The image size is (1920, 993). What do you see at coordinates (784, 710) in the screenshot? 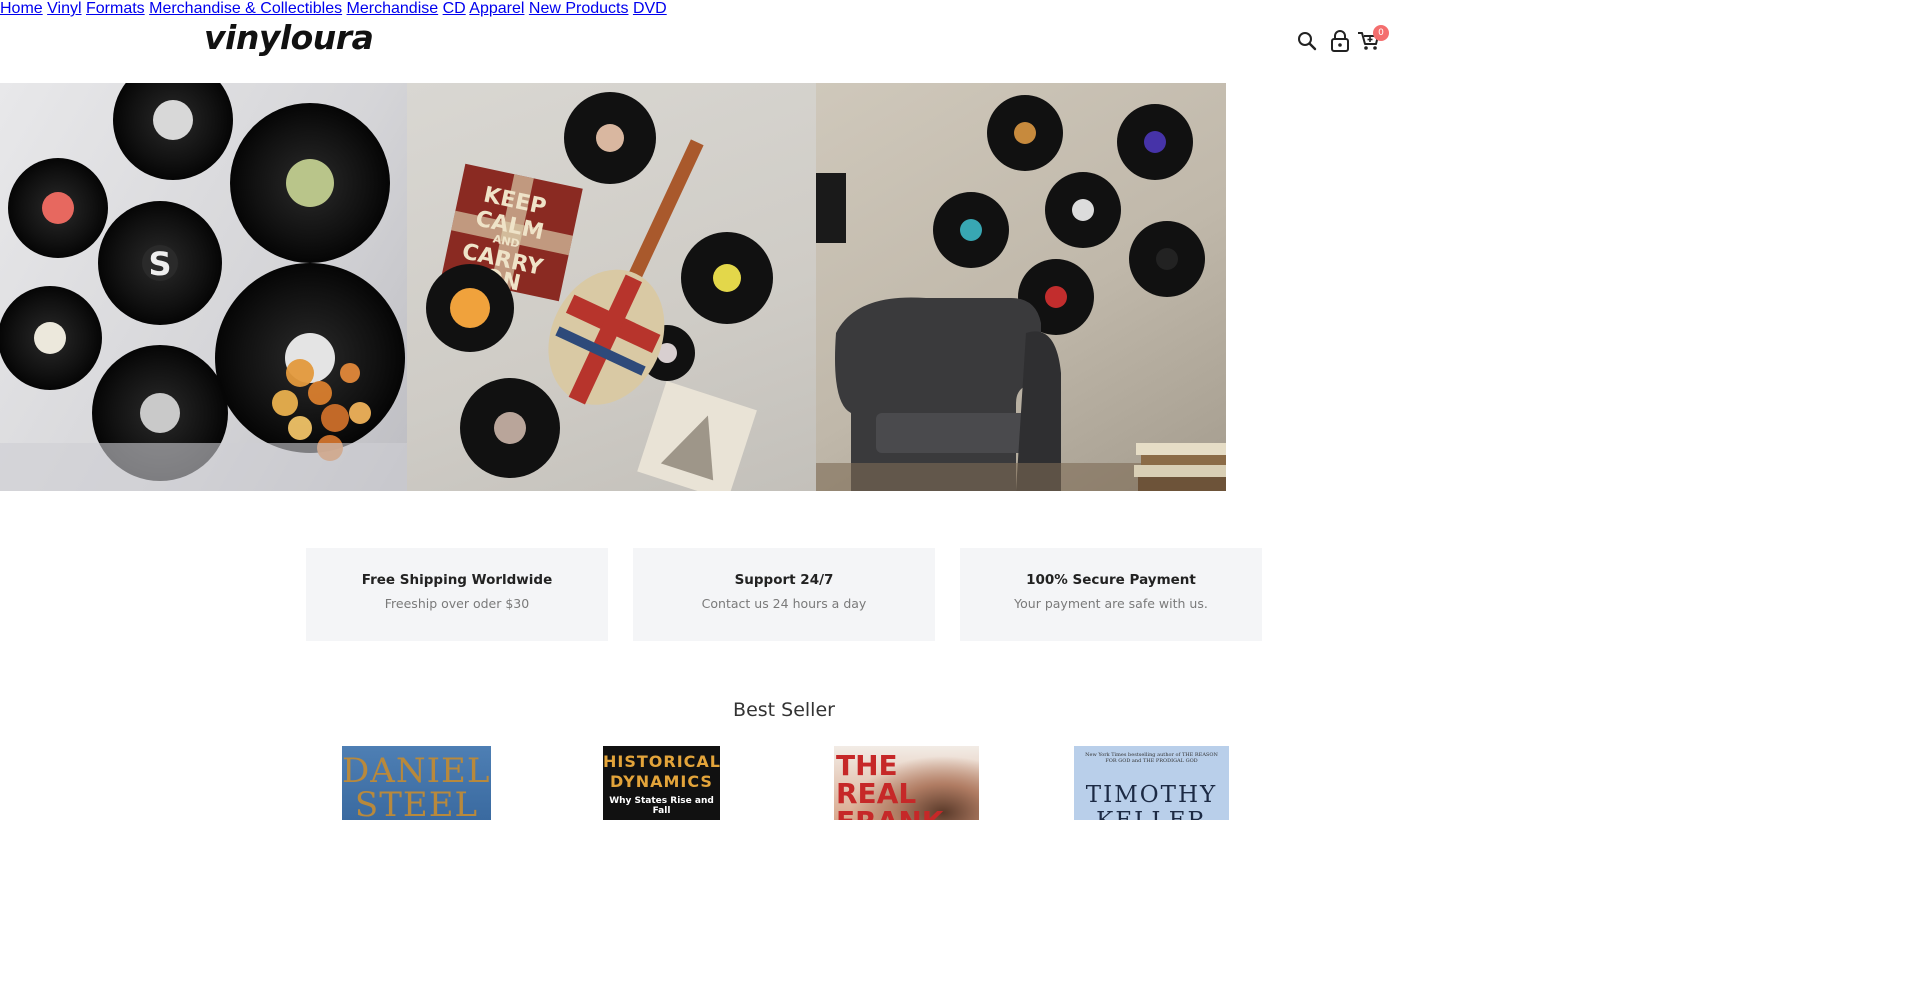
I see `best-seller-title: Best Seller` at bounding box center [784, 710].